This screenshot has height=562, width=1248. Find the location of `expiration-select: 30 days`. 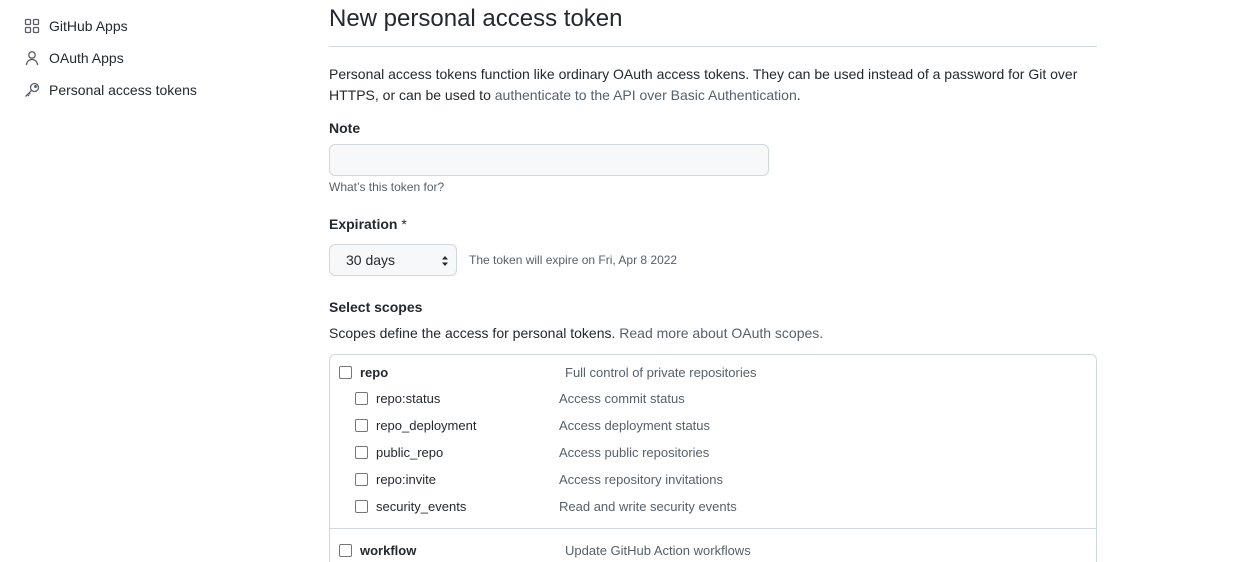

expiration-select: 30 days is located at coordinates (393, 260).